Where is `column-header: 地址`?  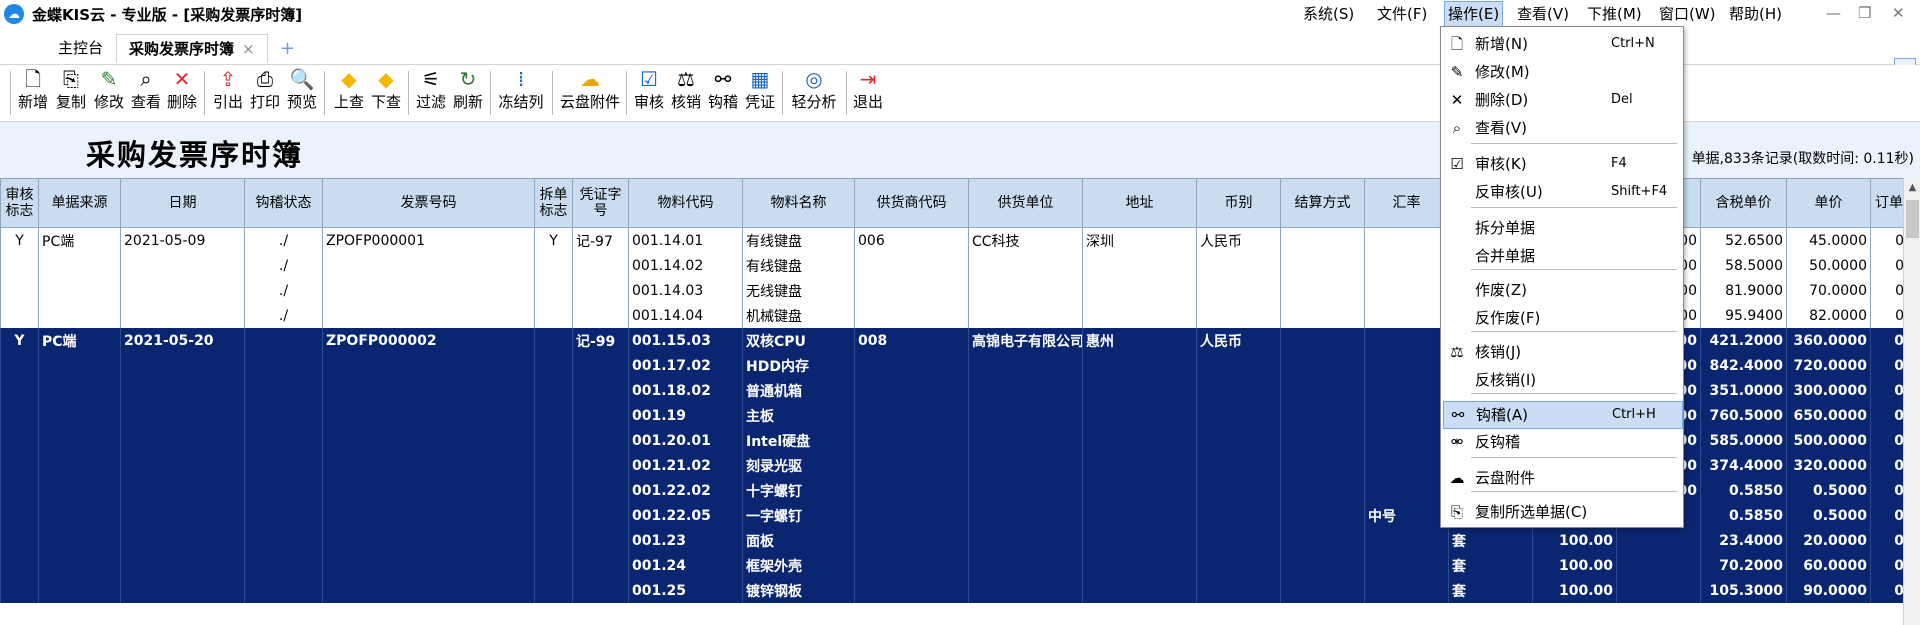
column-header: 地址 is located at coordinates (1139, 203).